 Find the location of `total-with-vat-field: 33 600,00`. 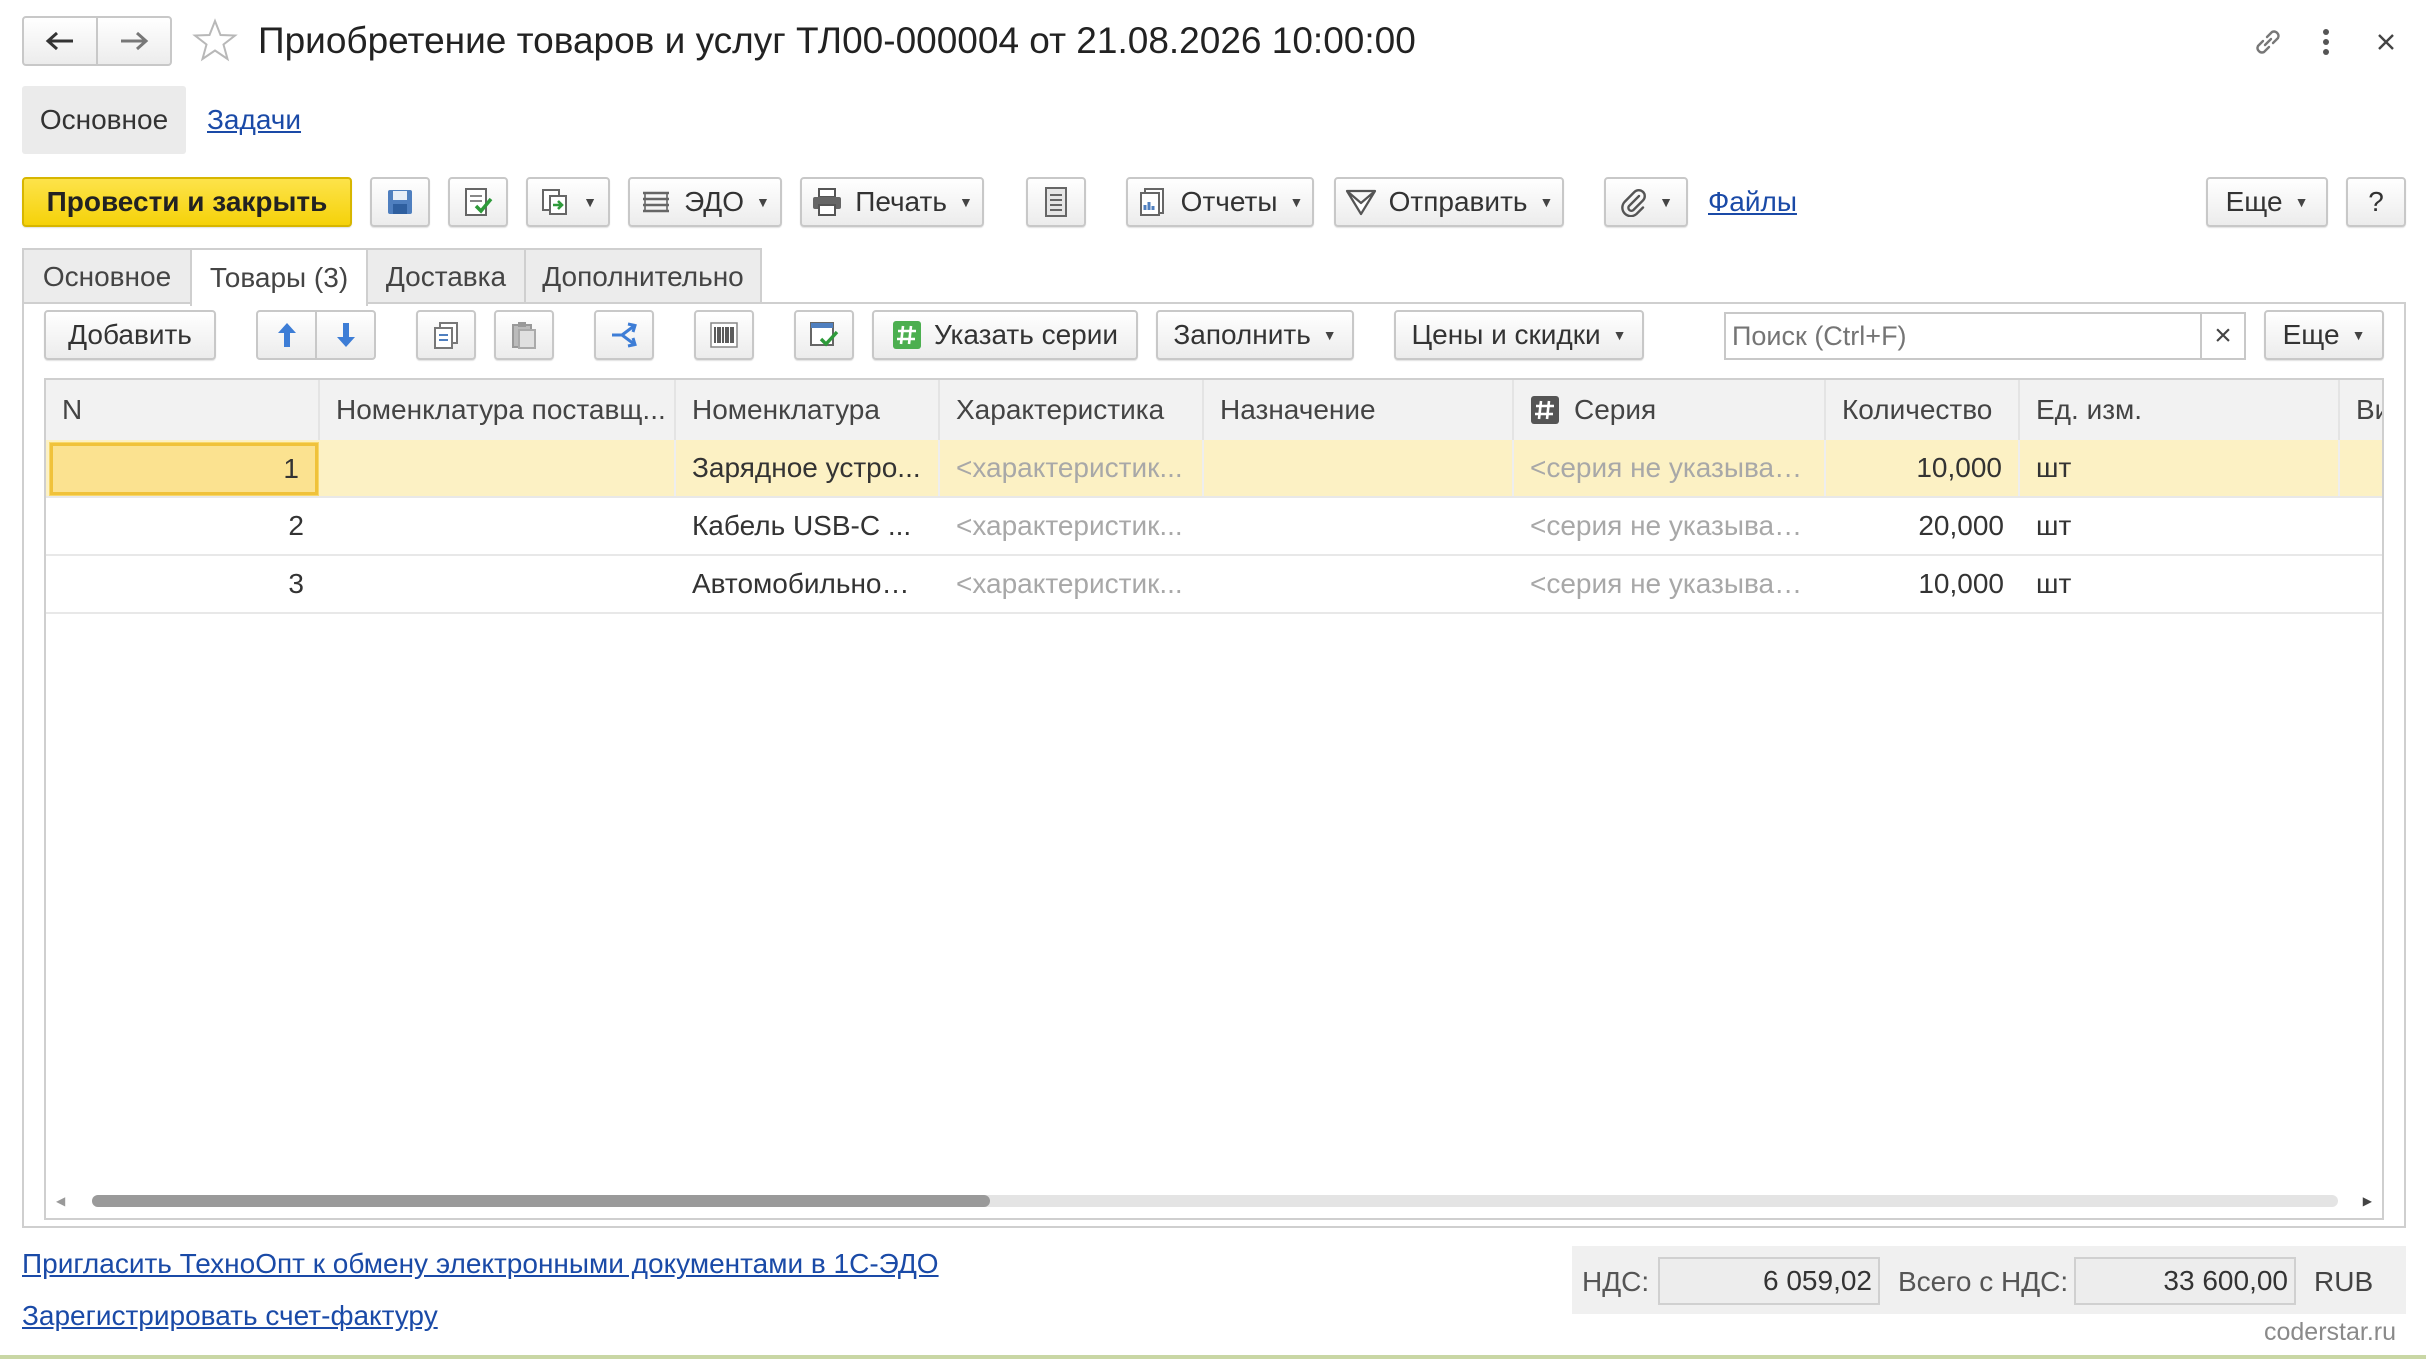

total-with-vat-field: 33 600,00 is located at coordinates (2185, 1281).